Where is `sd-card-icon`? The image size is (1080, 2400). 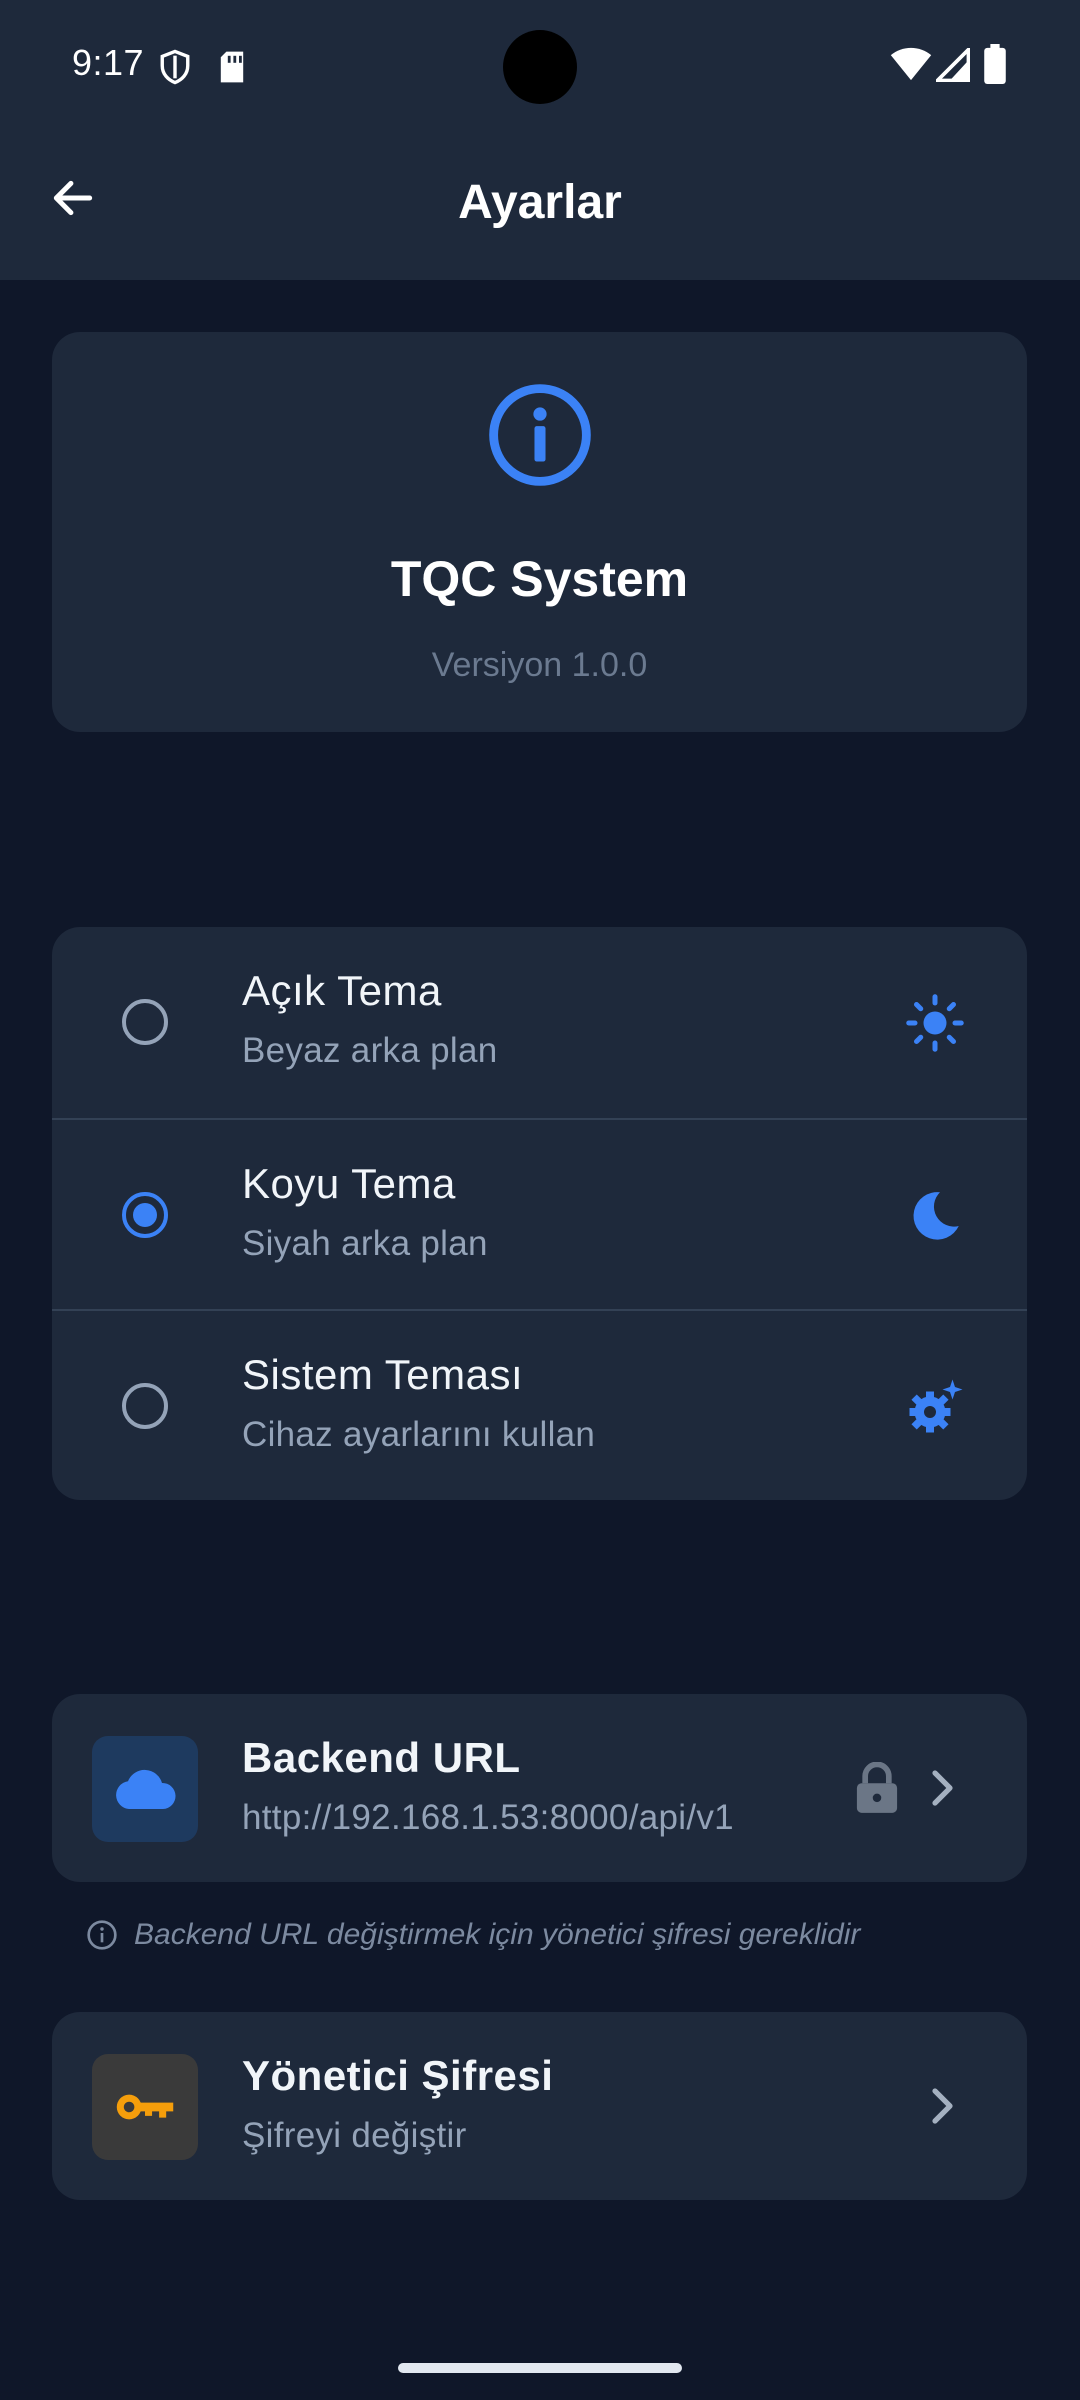 sd-card-icon is located at coordinates (232, 67).